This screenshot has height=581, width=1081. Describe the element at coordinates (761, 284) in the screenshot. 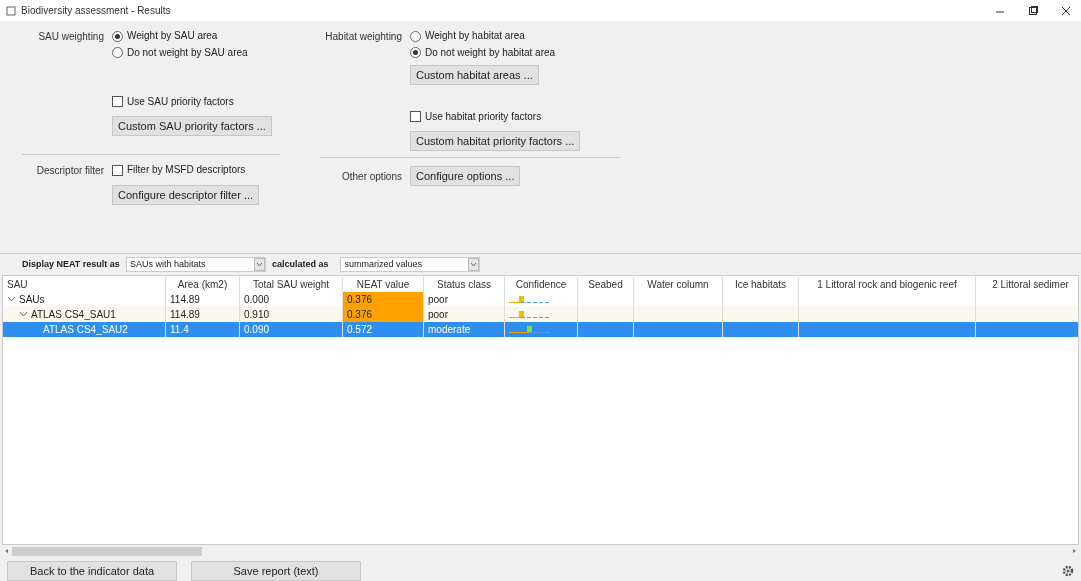

I see `column-header: Ice habitats` at that location.